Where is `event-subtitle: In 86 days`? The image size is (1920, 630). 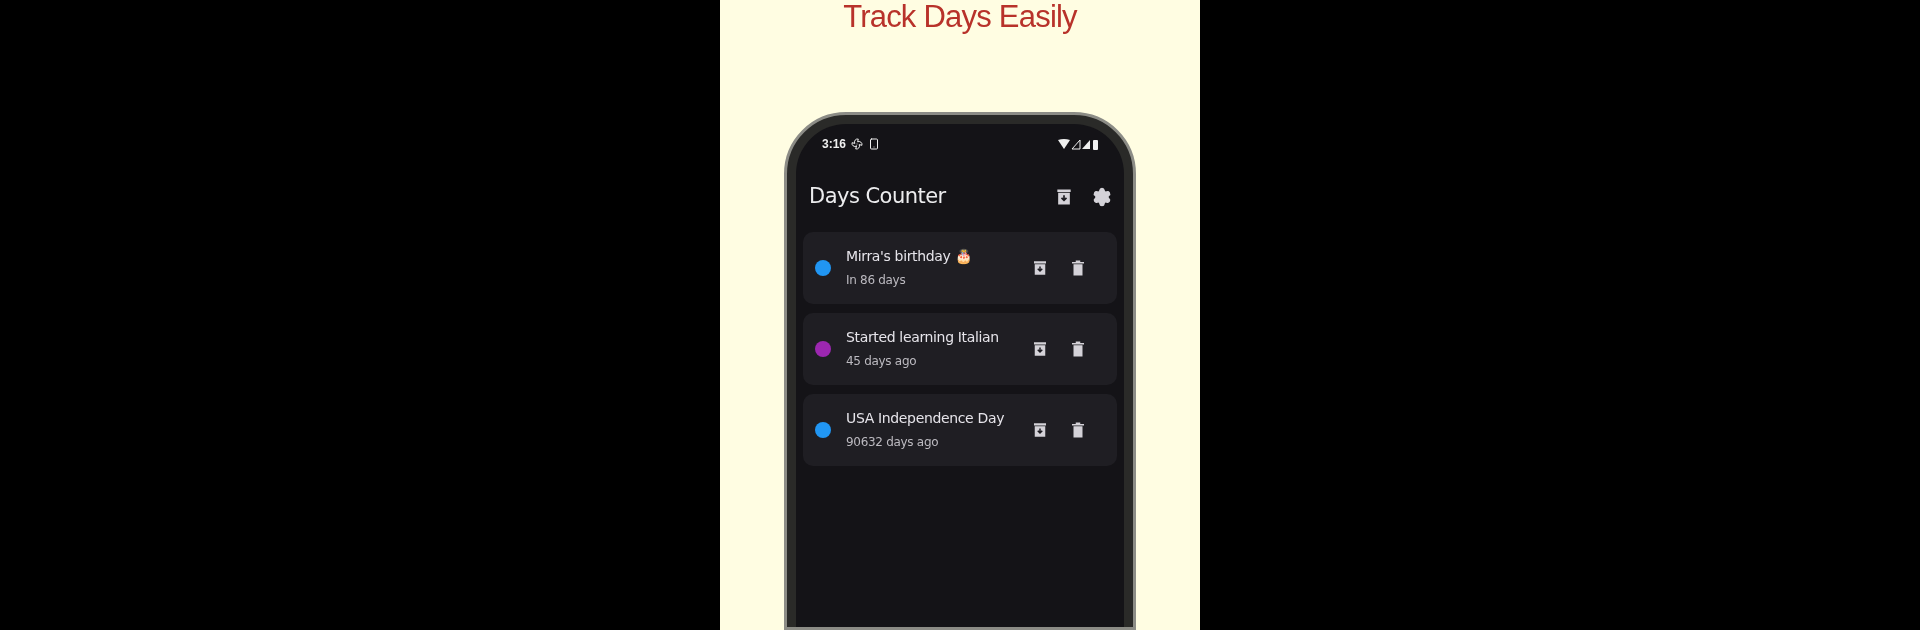 event-subtitle: In 86 days is located at coordinates (876, 280).